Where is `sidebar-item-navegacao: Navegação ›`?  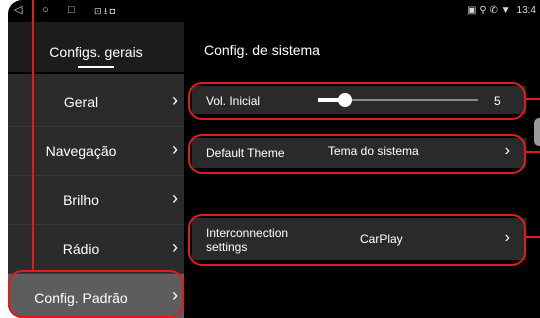
sidebar-item-navegacao: Navegação › is located at coordinates (96, 151).